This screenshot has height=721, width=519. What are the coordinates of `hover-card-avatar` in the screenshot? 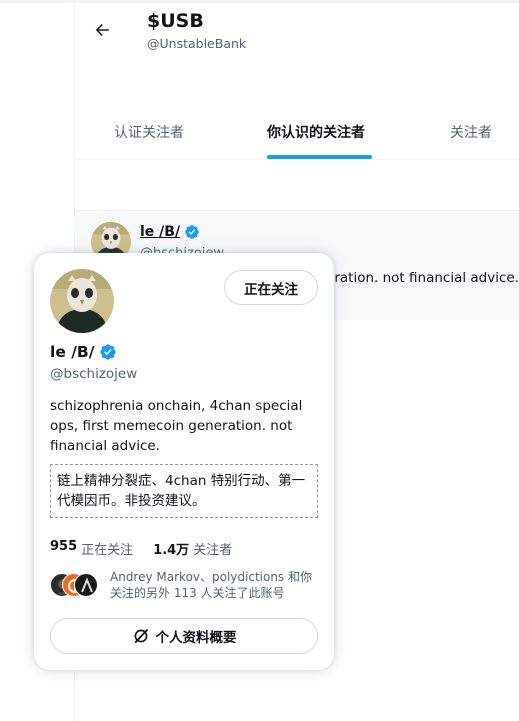 It's located at (82, 301).